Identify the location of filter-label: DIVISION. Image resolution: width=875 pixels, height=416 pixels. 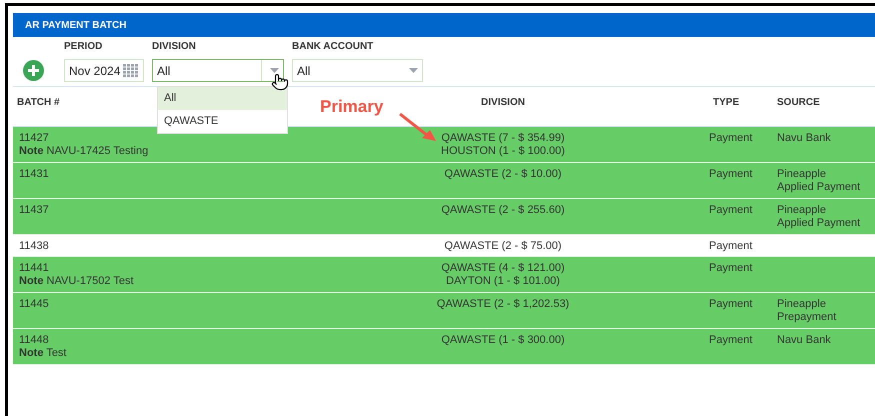
(174, 47).